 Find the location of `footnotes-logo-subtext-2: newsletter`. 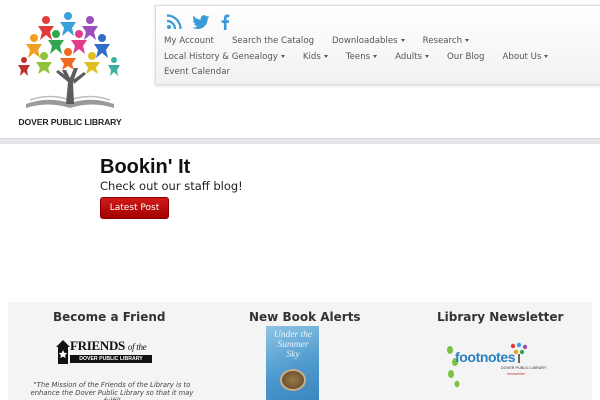

footnotes-logo-subtext-2: newsletter is located at coordinates (516, 373).